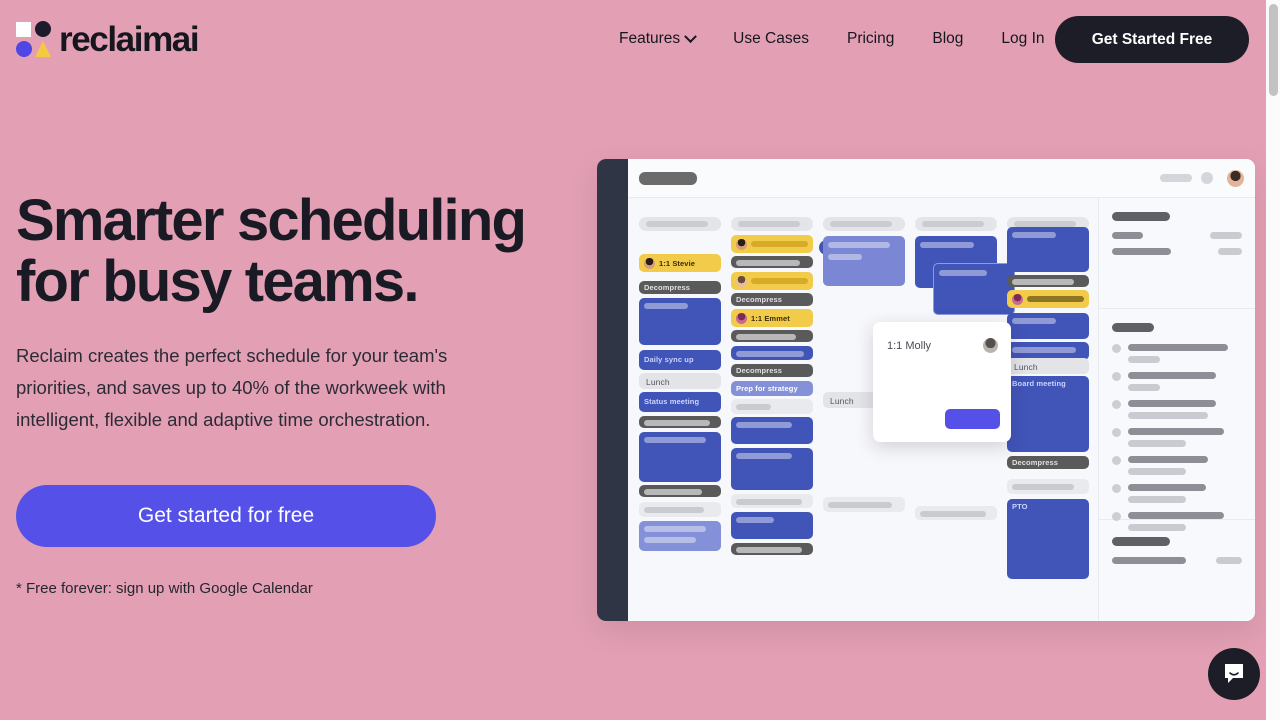  I want to click on calendar-event: 1:1 Emmet, so click(772, 318).